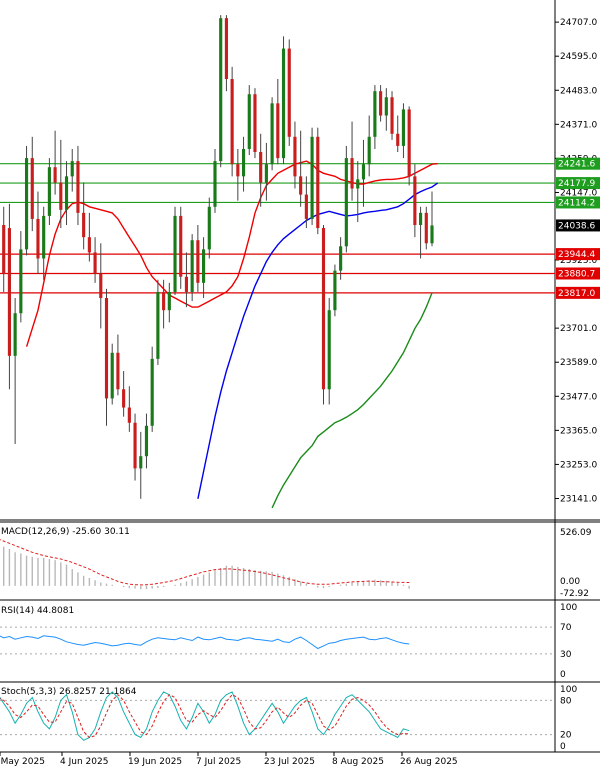 This screenshot has width=600, height=766. I want to click on x-tick-label: 4 Jun 2025, so click(84, 761).